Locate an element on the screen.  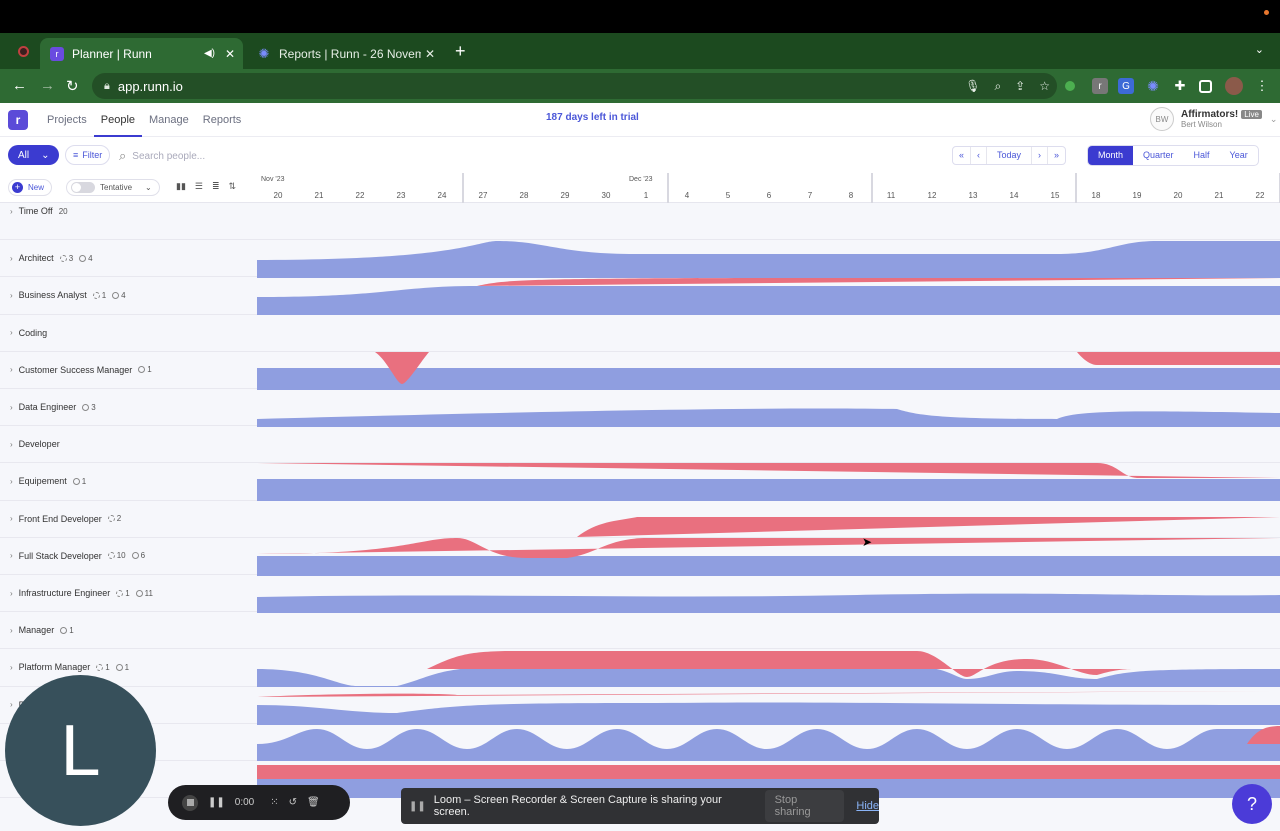
scale-month: Month is located at coordinates (1111, 155).